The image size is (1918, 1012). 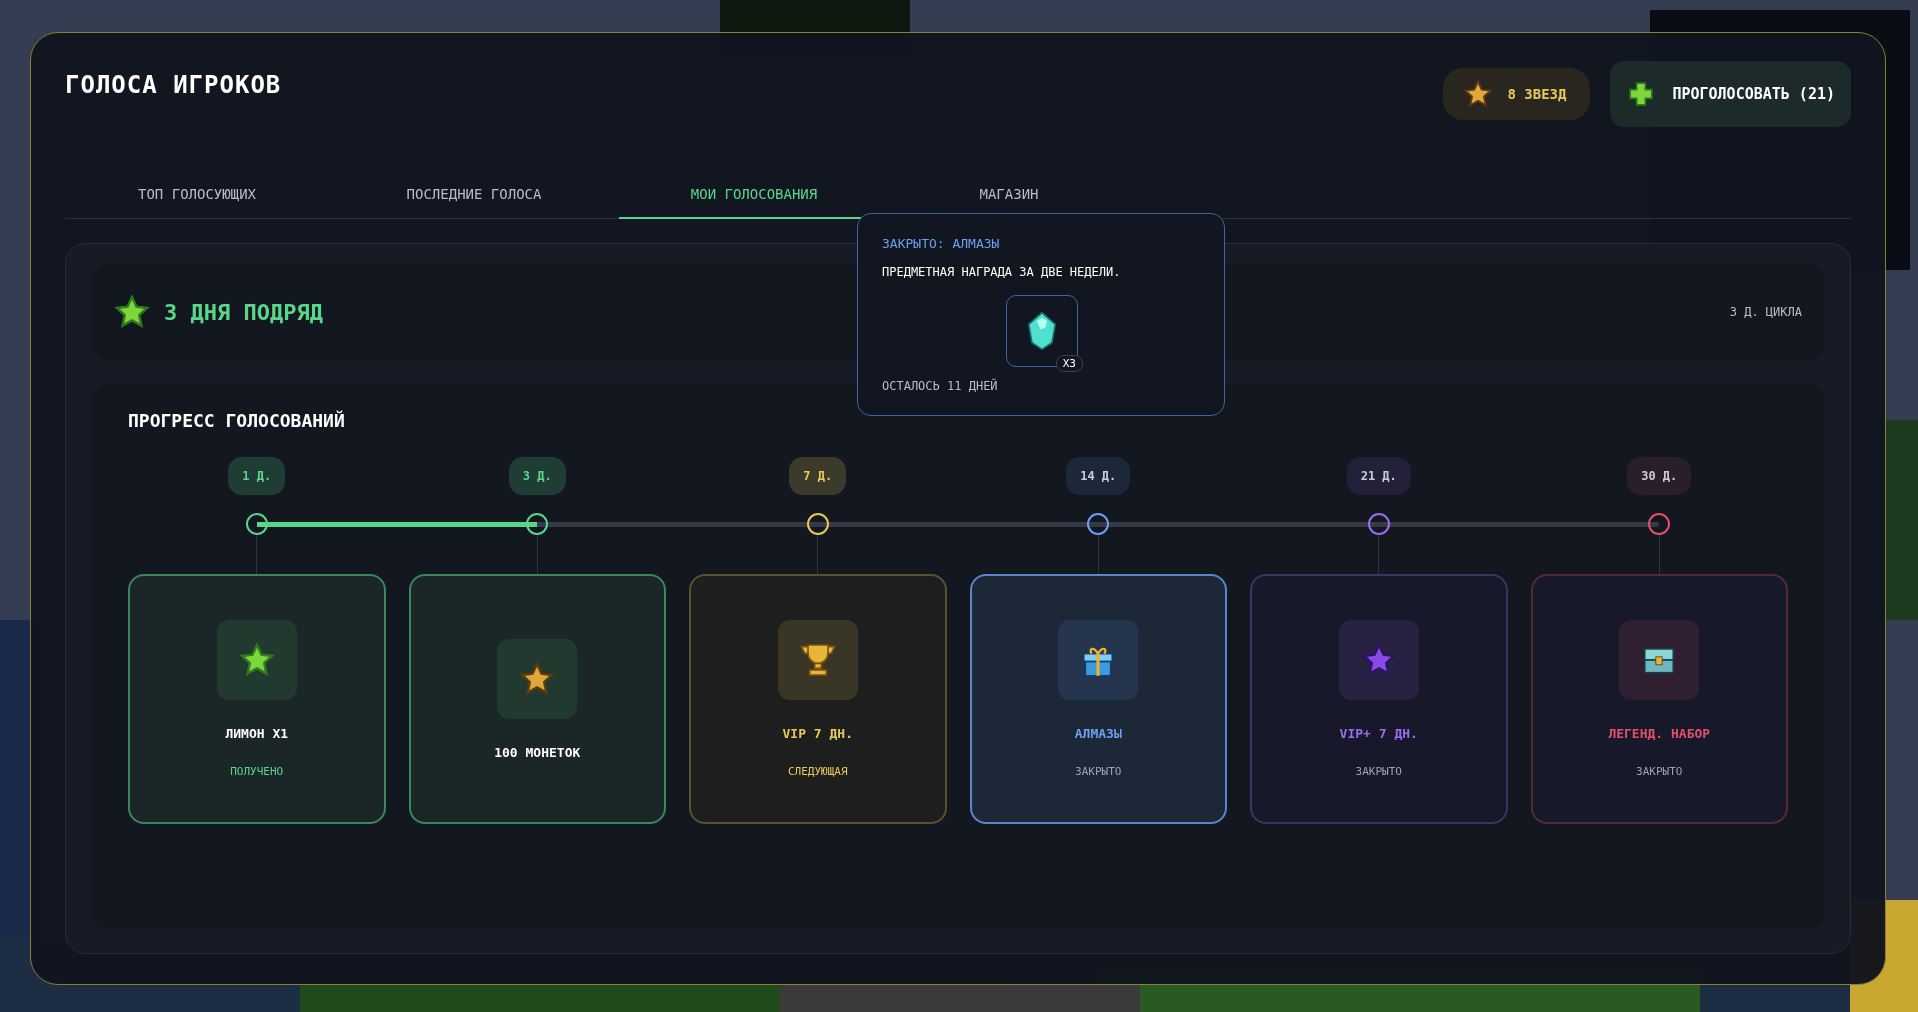 What do you see at coordinates (257, 699) in the screenshot?
I see `reward-card: ЛИМОН X1 ПОЛУЧЕНО` at bounding box center [257, 699].